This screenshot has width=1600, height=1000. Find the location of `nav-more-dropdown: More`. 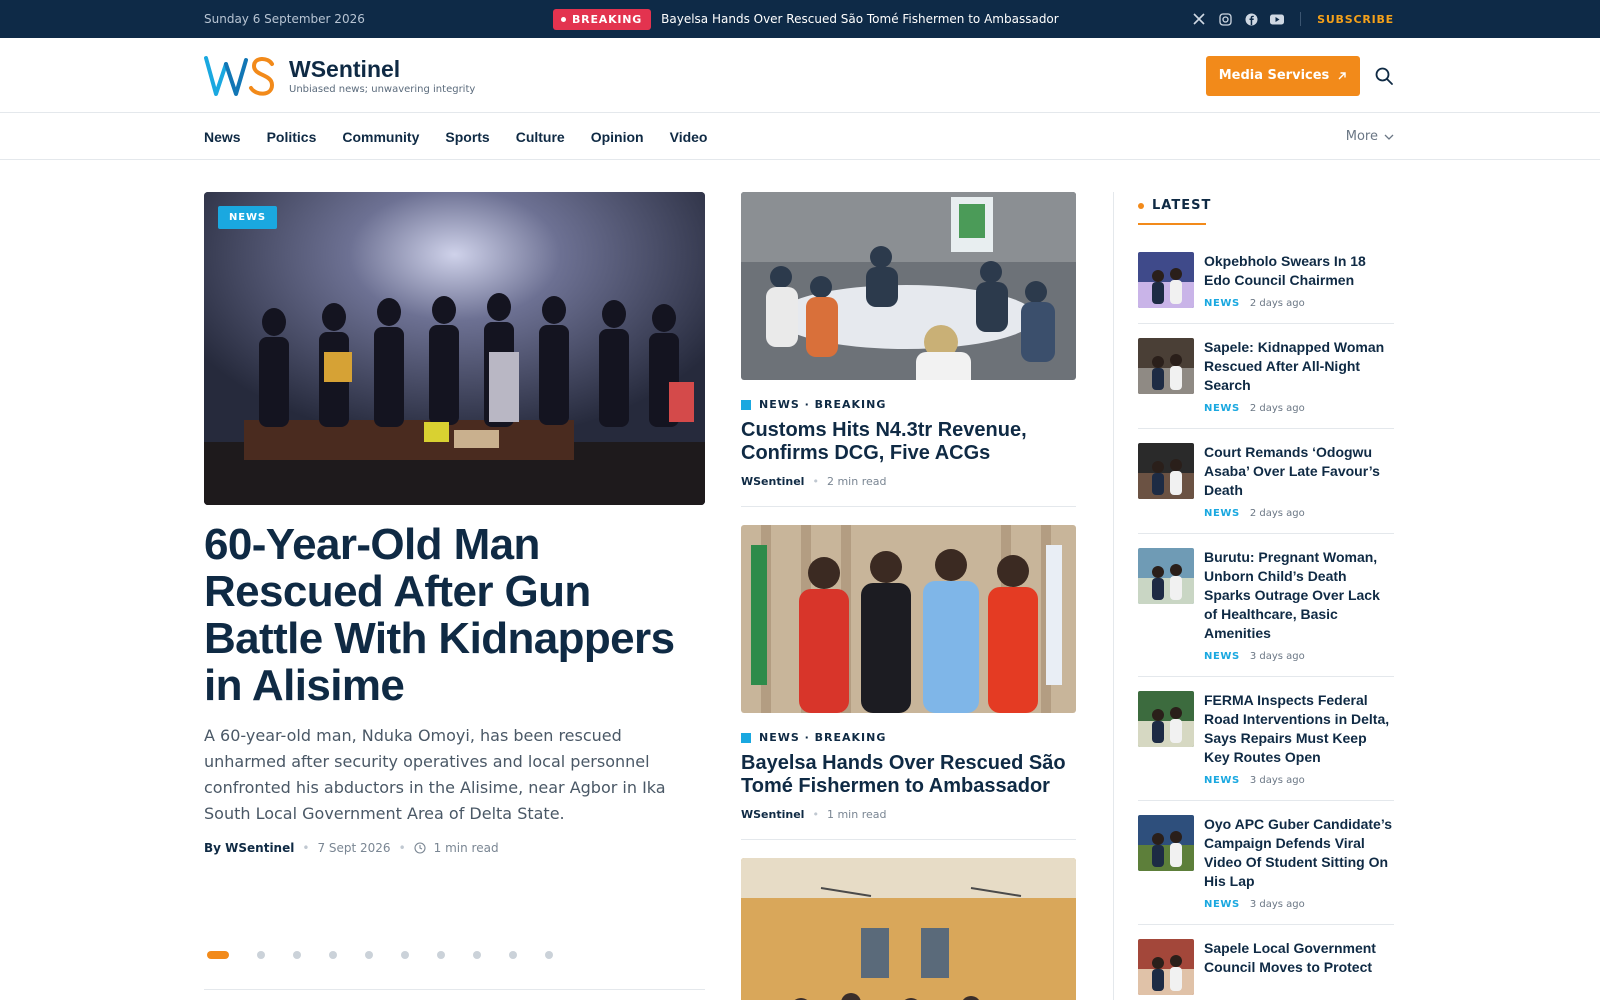

nav-more-dropdown: More is located at coordinates (1370, 136).